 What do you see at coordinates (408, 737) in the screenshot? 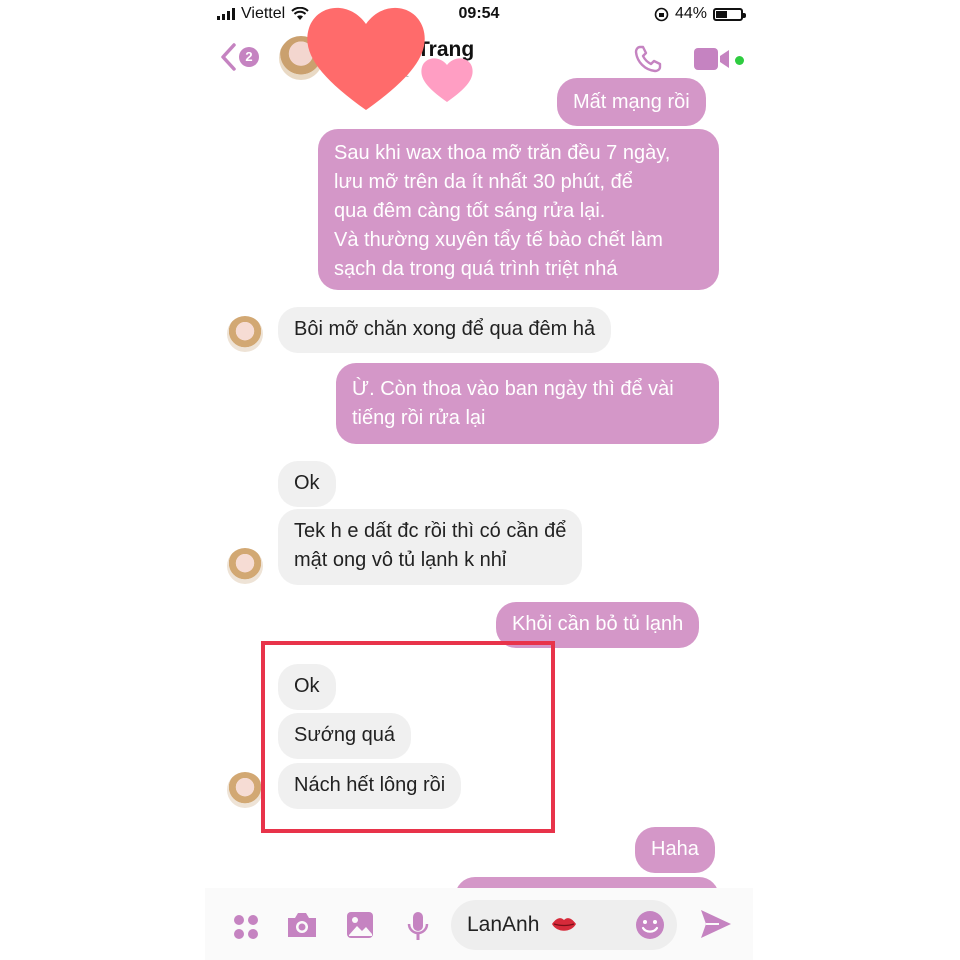
I see `red-highlight-box` at bounding box center [408, 737].